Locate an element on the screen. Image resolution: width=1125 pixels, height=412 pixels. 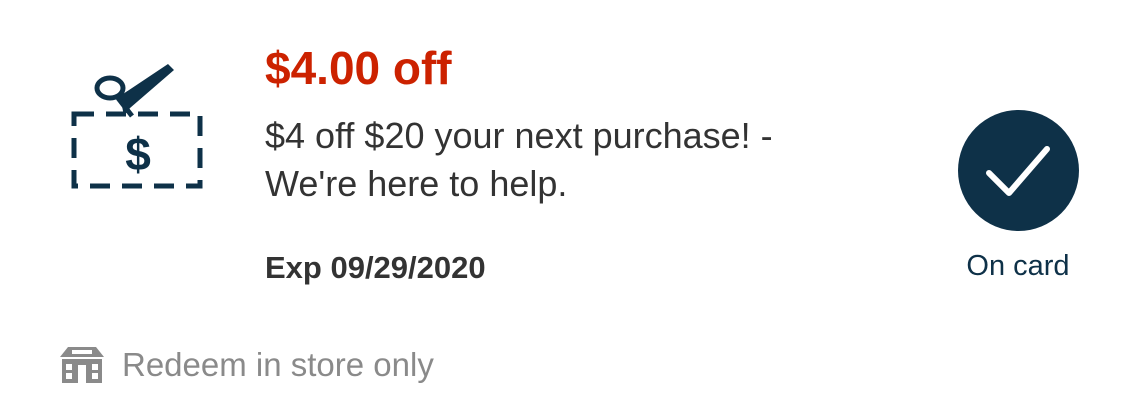
offer-description-line: We're here to help. is located at coordinates (416, 183).